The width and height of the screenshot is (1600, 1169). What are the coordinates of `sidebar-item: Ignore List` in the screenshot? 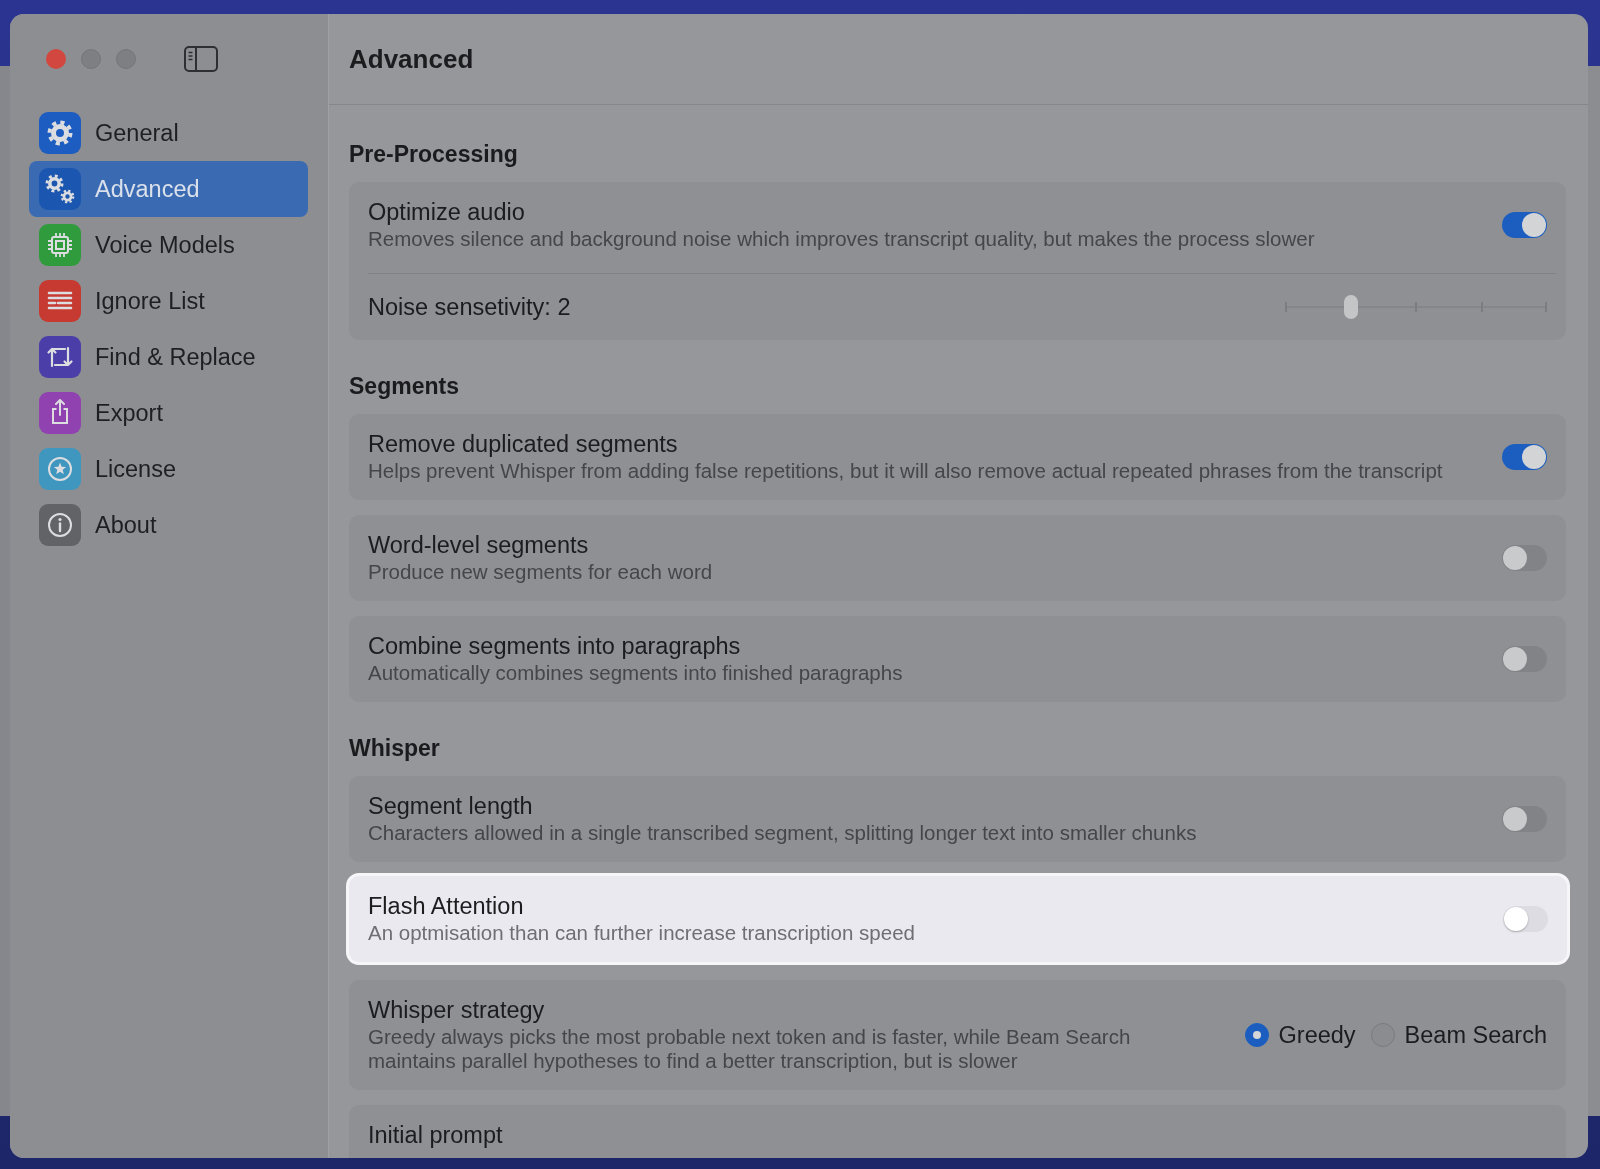 It's located at (168, 301).